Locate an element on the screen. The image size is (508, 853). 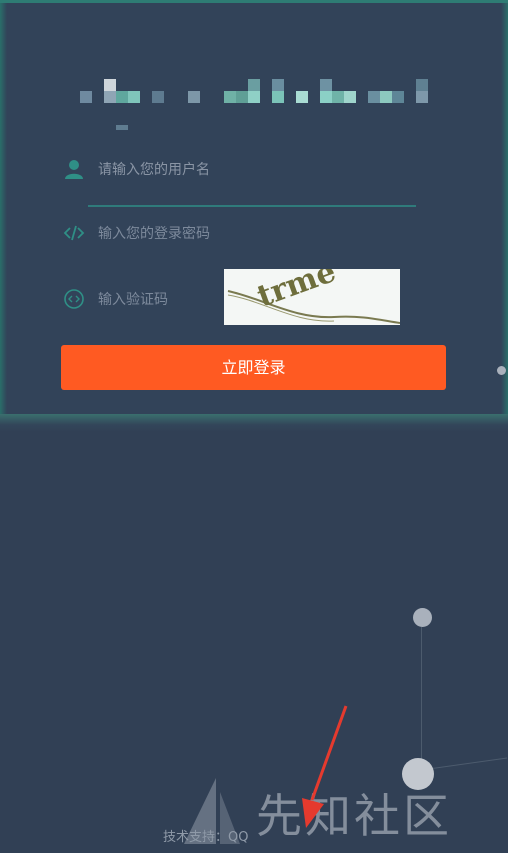
password-placeholder: 输入您的登录密码 is located at coordinates (154, 234).